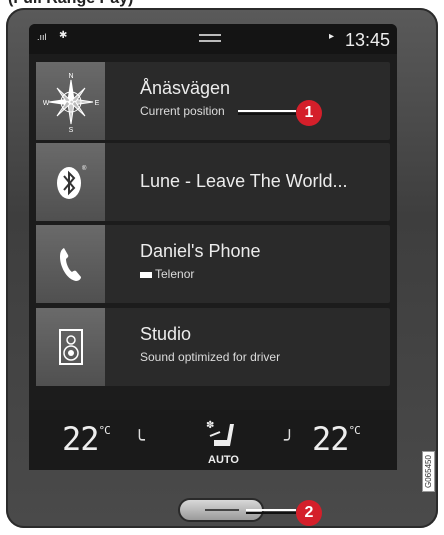 This screenshot has height=535, width=444. What do you see at coordinates (210, 357) in the screenshot?
I see `audio-subtitle: Sound optimized for driver` at bounding box center [210, 357].